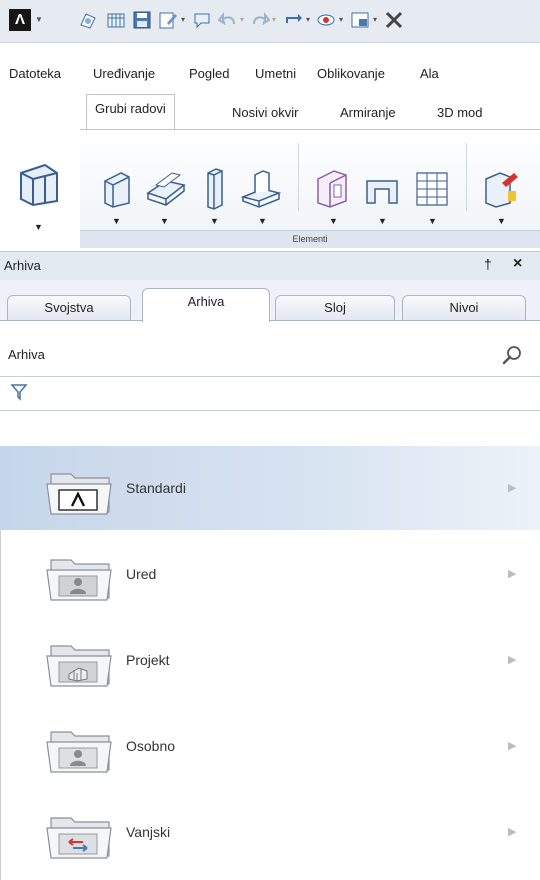 The image size is (540, 880). What do you see at coordinates (209, 73) in the screenshot?
I see `menu-pogled: Pogled` at bounding box center [209, 73].